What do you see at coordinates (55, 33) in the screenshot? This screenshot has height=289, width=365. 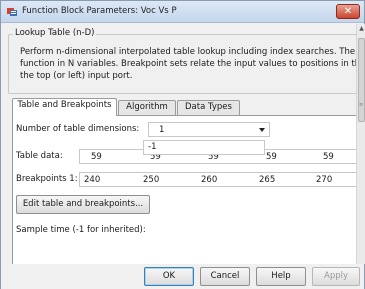 I see `group-title: Lookup Table (n-D)` at bounding box center [55, 33].